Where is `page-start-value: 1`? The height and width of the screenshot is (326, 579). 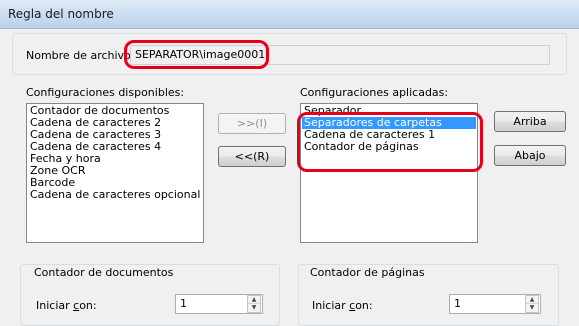 page-start-value: 1 is located at coordinates (457, 303).